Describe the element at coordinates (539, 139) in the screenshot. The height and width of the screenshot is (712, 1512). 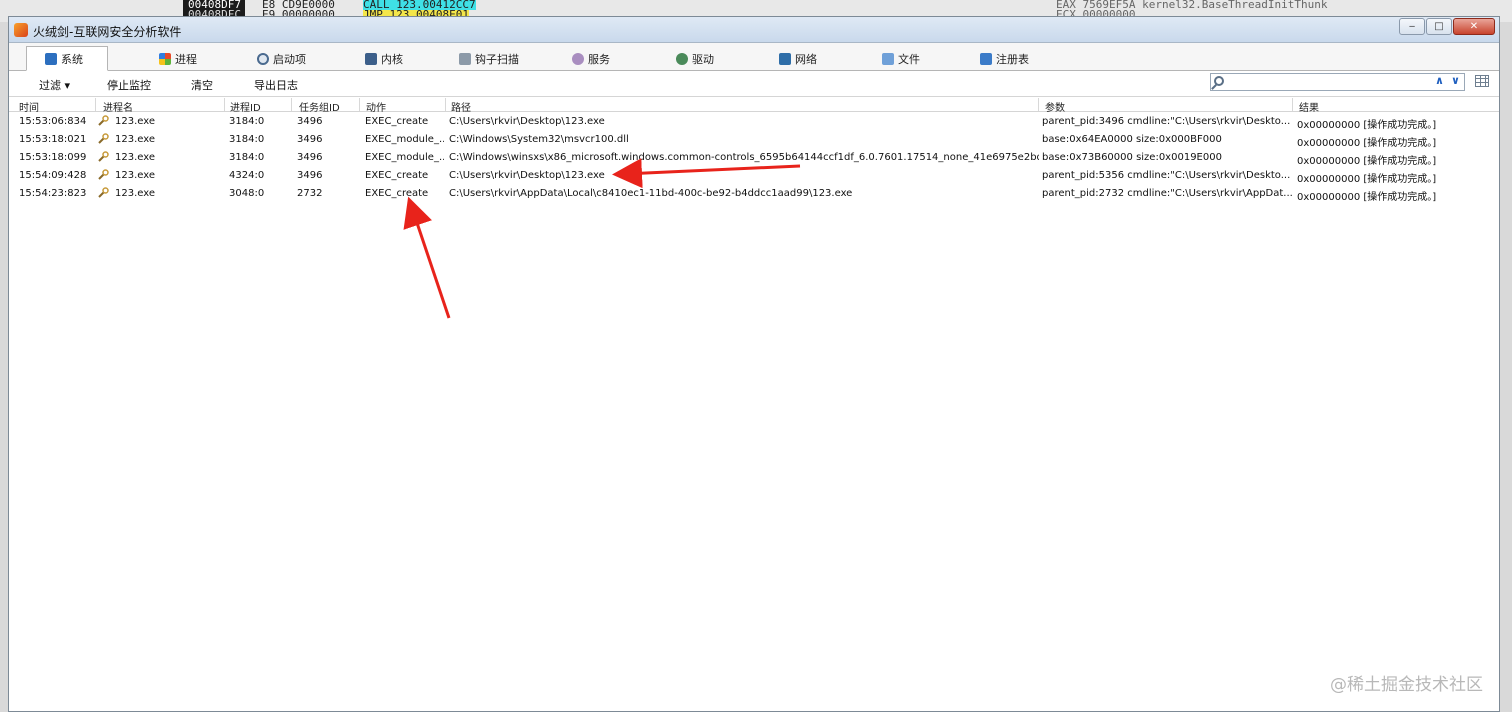
I see `cell-path: C:\Windows\System32\msvcr100.dll` at that location.